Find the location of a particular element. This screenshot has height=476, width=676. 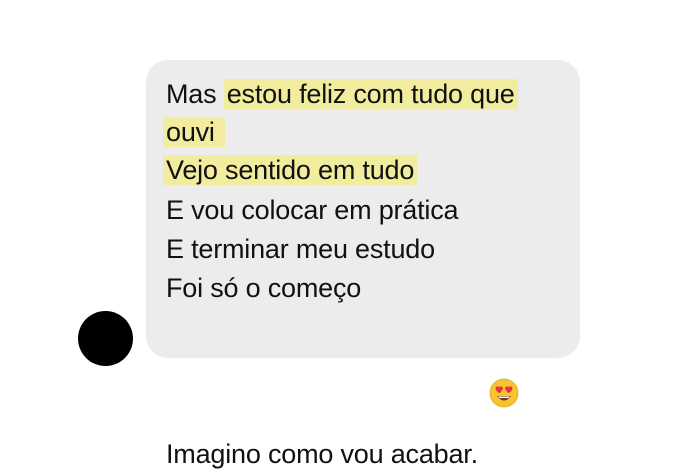

message-line-3: Vejo sentido em tudo is located at coordinates (290, 170).